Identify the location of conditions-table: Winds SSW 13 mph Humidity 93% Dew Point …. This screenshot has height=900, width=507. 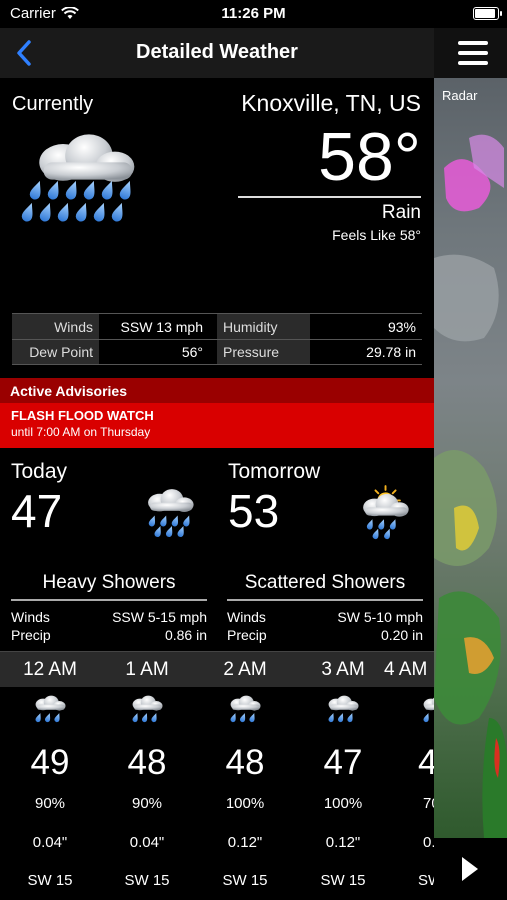
(217, 339).